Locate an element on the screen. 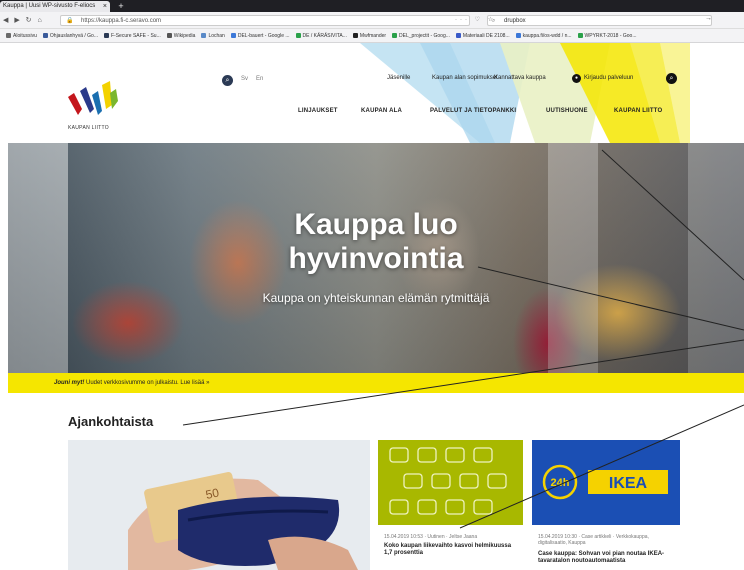  browser-tab-title: Kauppa | Uusi WP-sivusto F-eliocs is located at coordinates (49, 6).